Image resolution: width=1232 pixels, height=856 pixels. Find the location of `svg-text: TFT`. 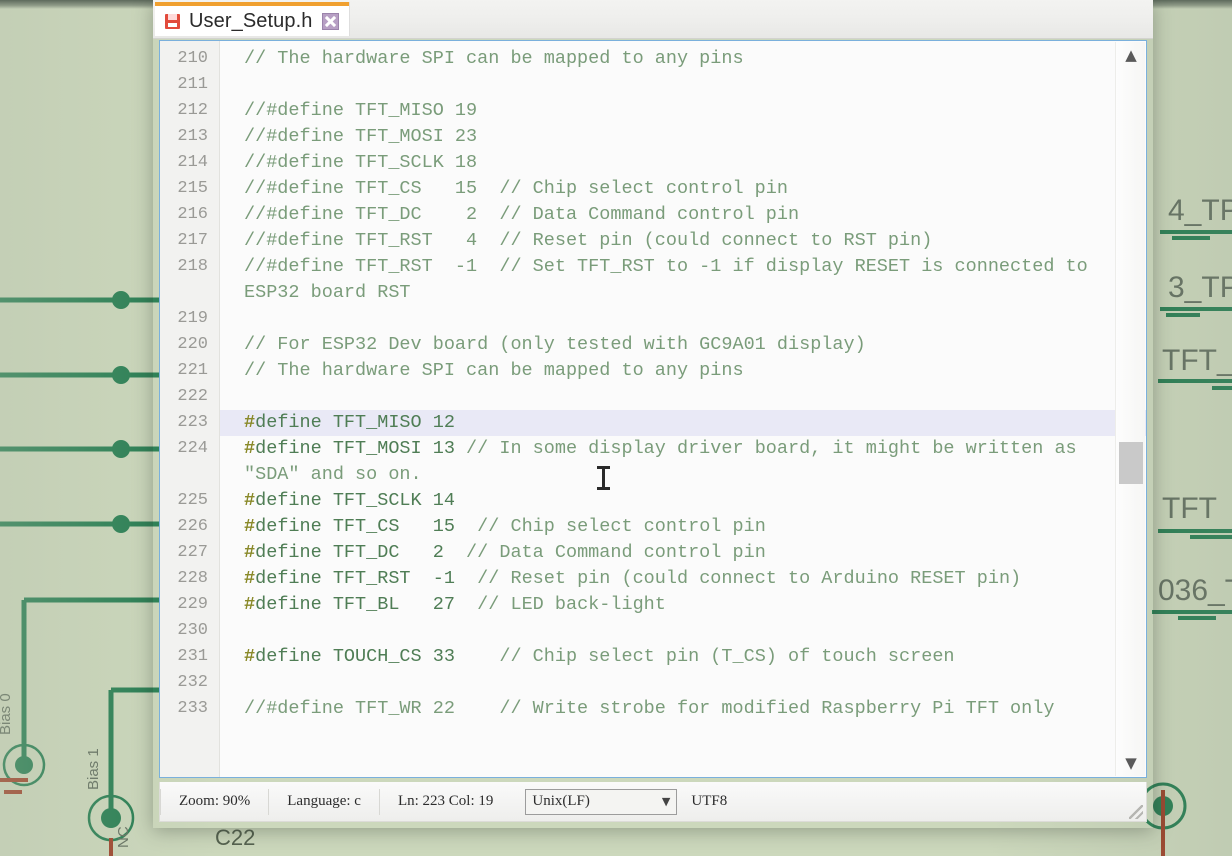

svg-text: TFT is located at coordinates (1189, 508).